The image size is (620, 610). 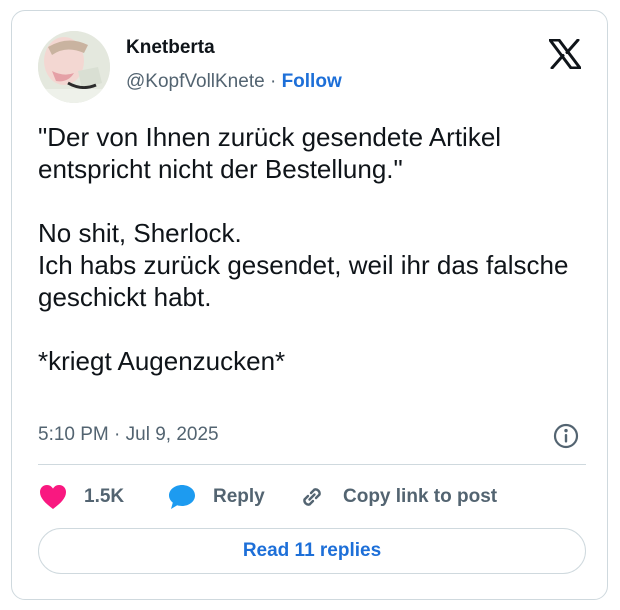 I want to click on reply-label: Reply, so click(x=239, y=496).